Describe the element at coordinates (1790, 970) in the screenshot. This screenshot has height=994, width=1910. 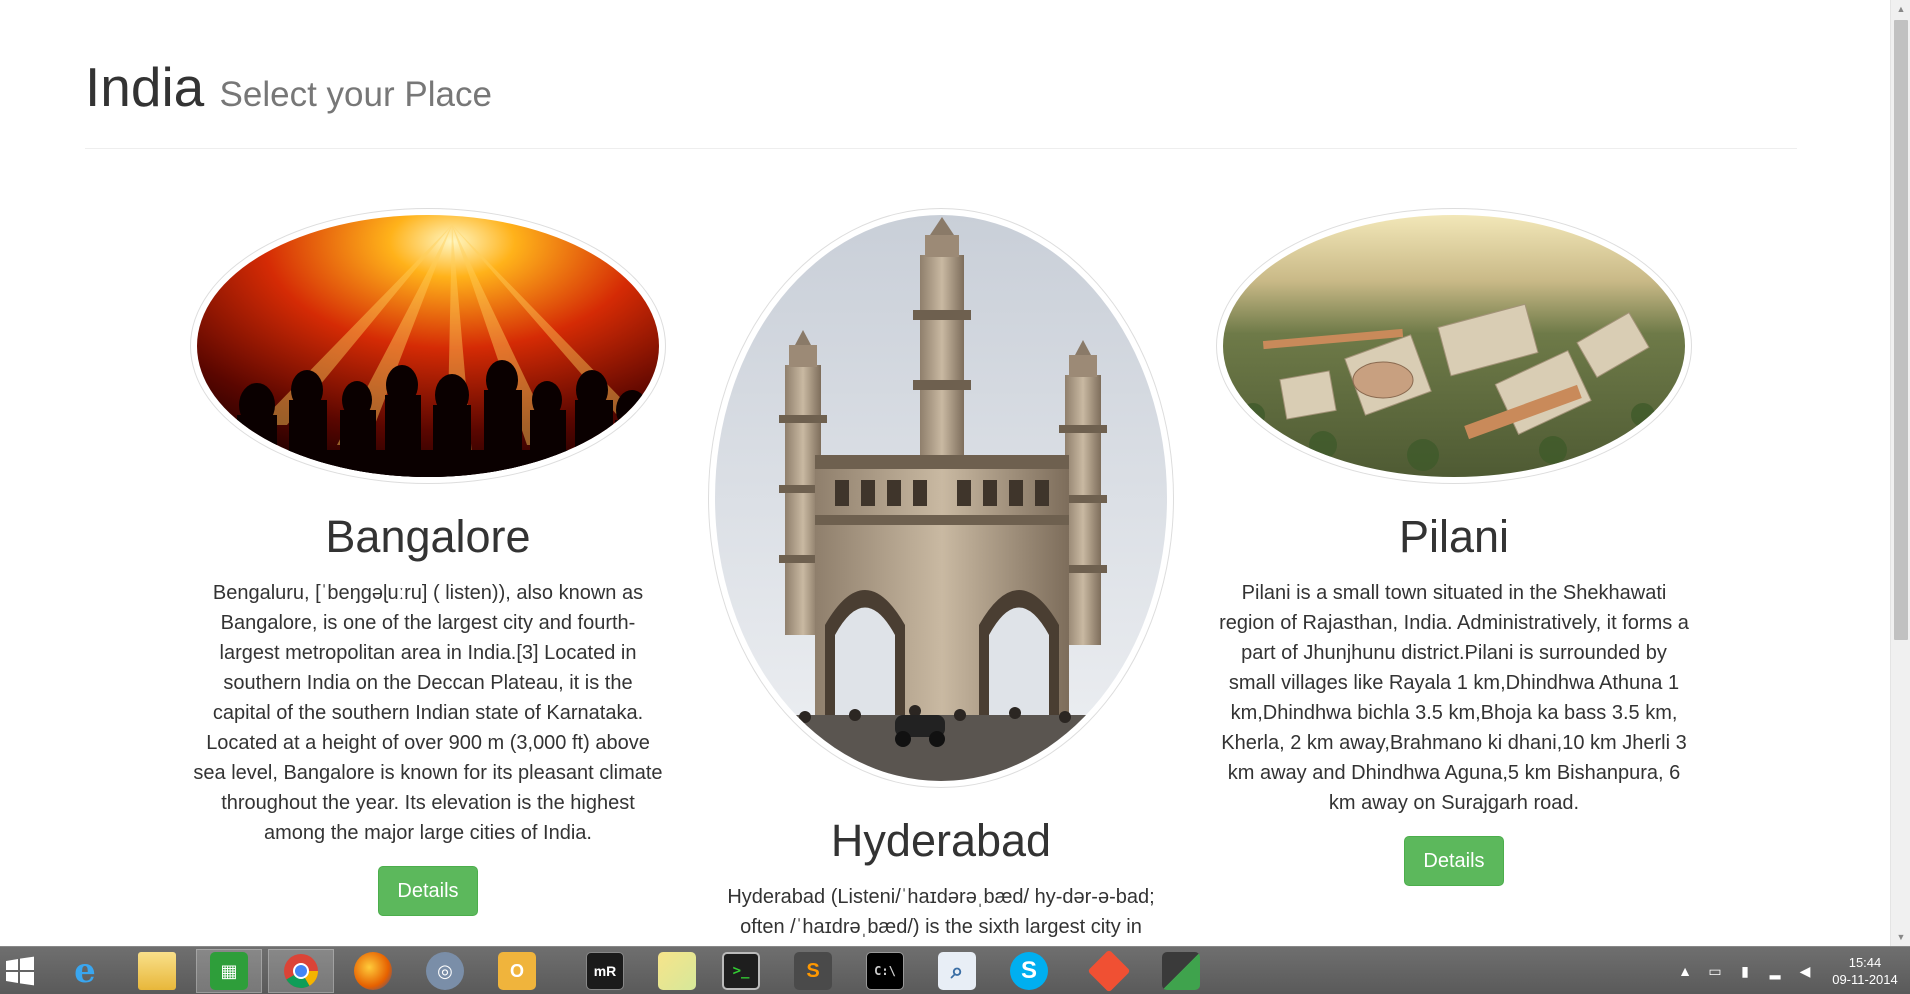
I see `system-tray: ▲ ▭ ▮ ▂ ◀ 15:44 09-11-2014` at that location.